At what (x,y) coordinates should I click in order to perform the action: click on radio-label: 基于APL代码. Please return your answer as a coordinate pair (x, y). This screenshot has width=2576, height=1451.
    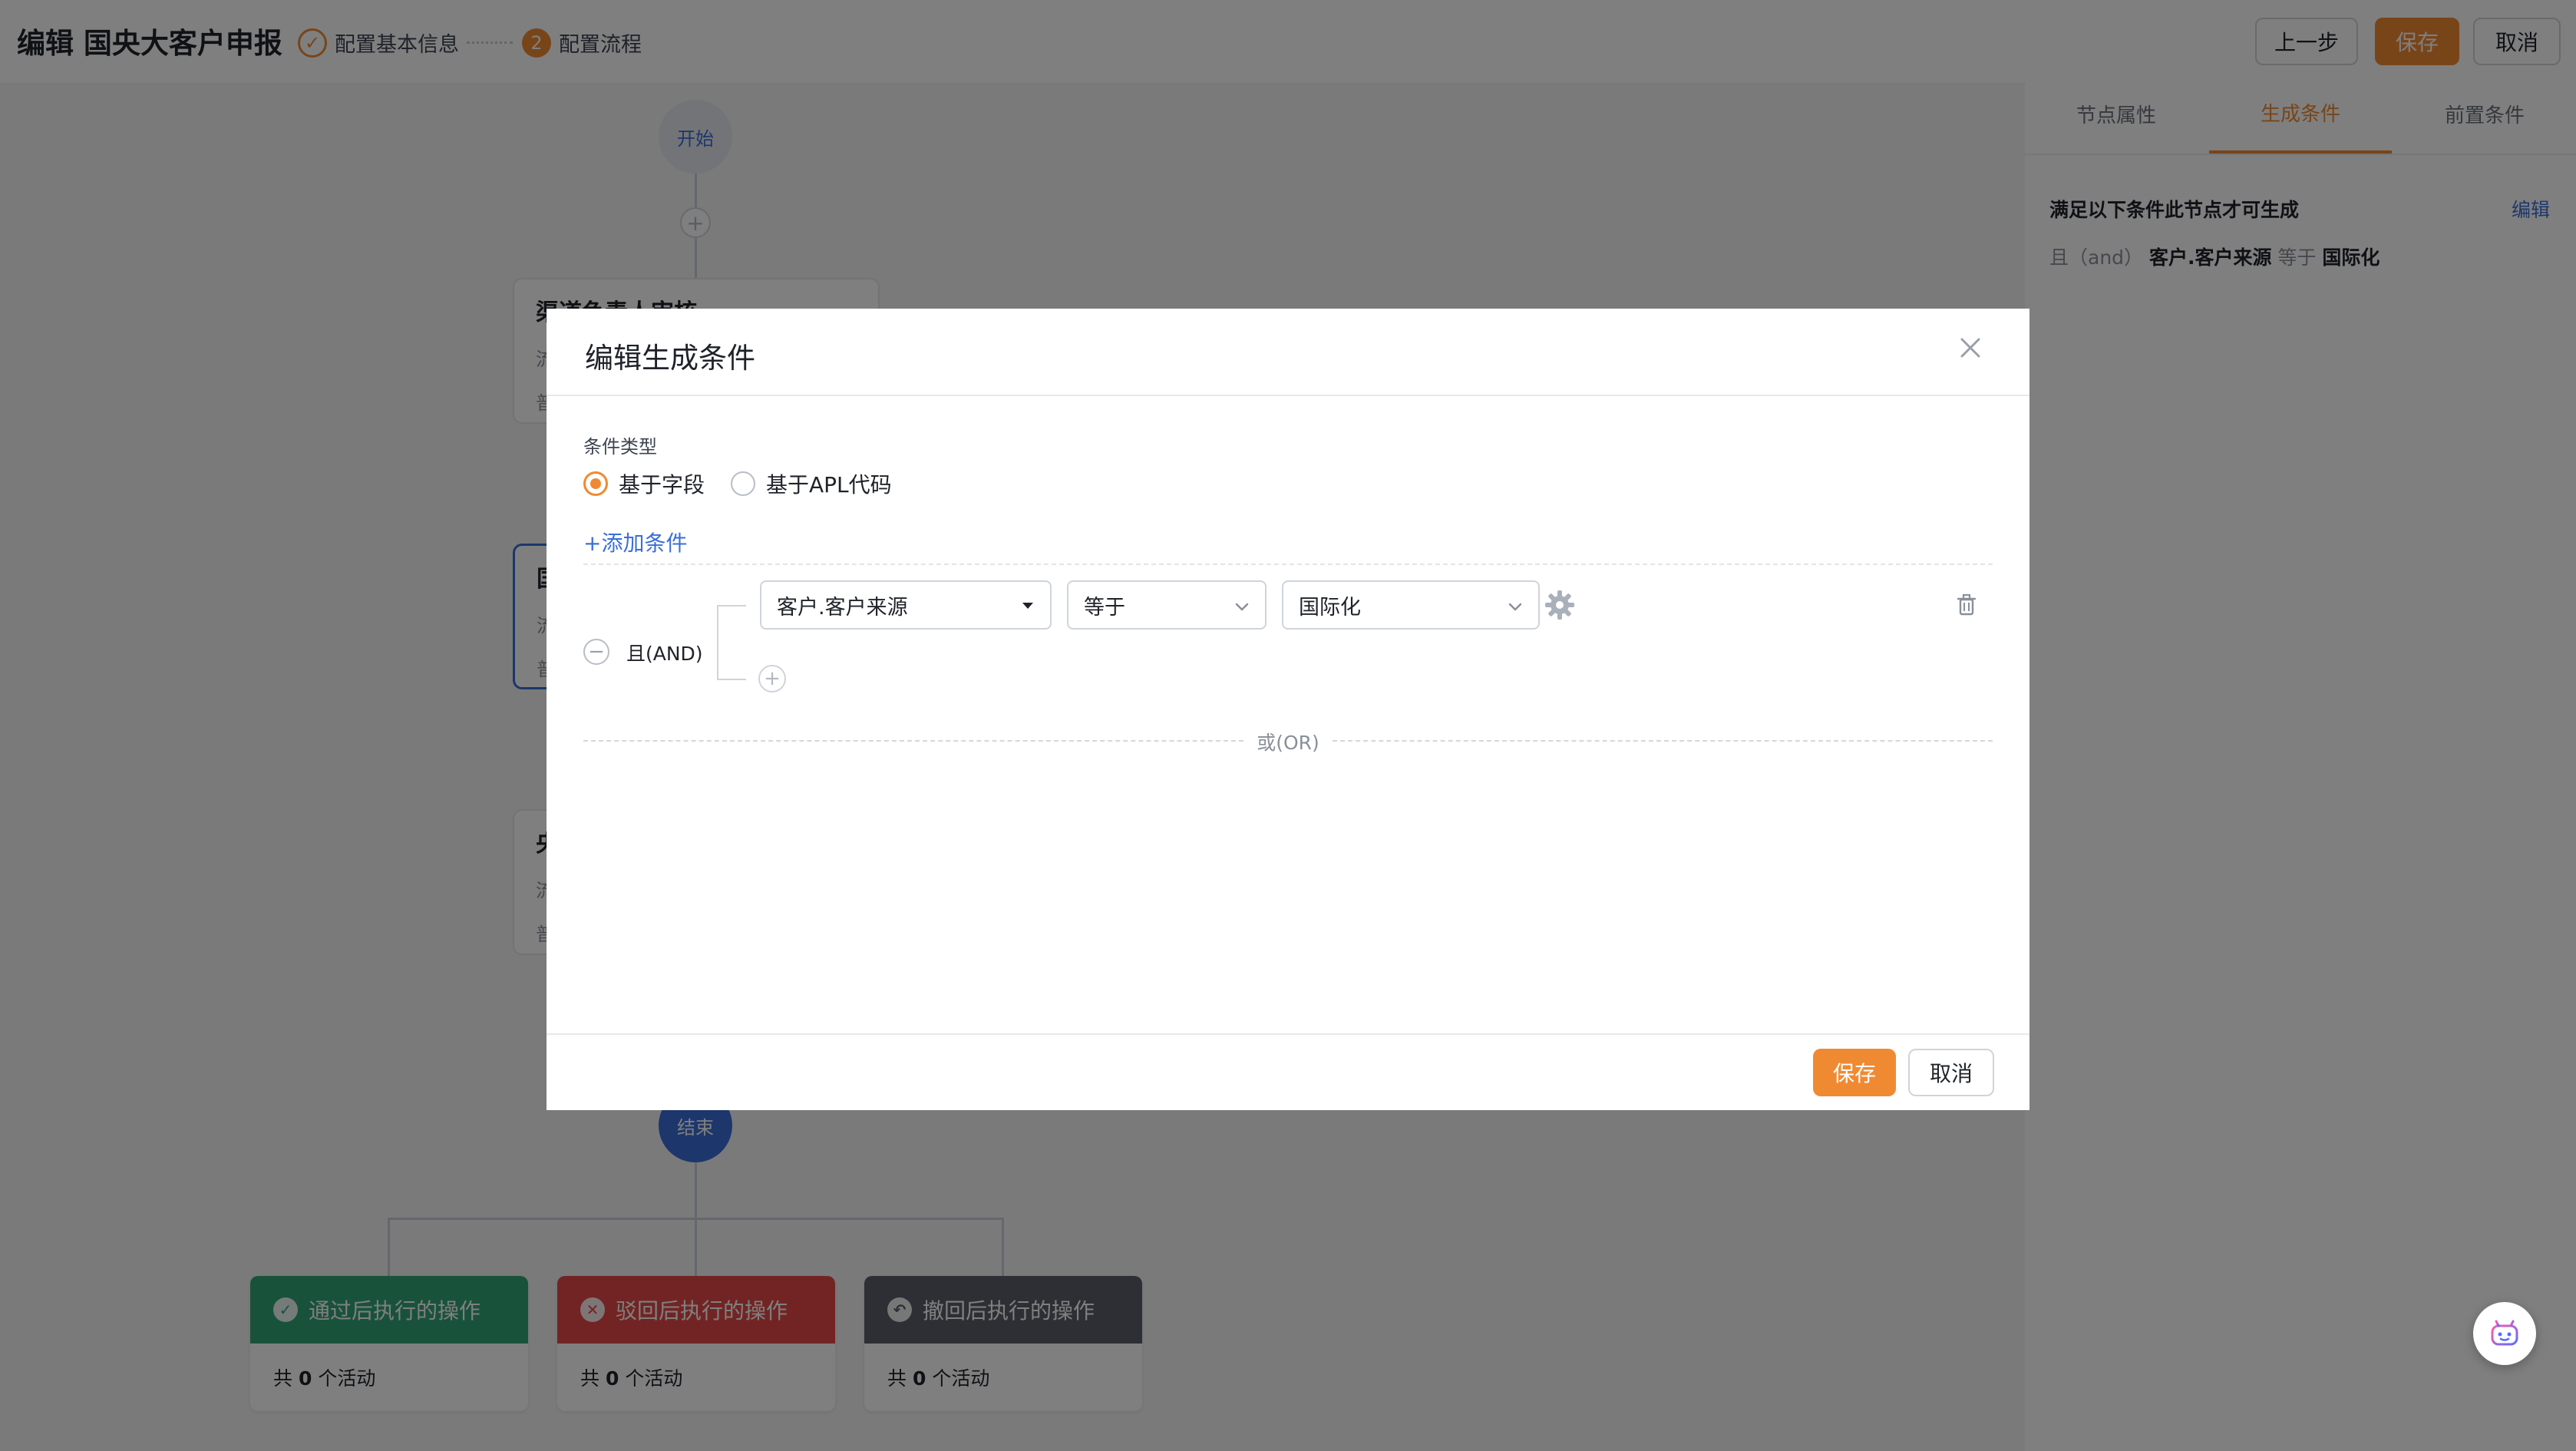
    Looking at the image, I should click on (829, 484).